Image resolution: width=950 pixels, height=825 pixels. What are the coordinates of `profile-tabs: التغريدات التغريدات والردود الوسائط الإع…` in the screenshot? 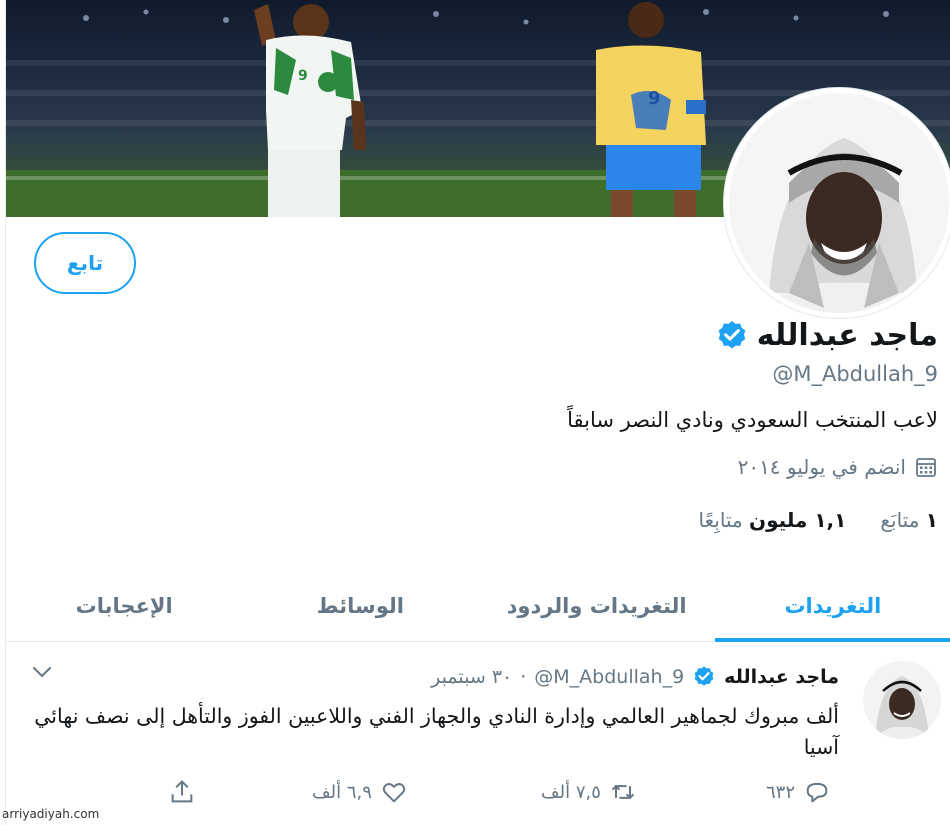 It's located at (478, 606).